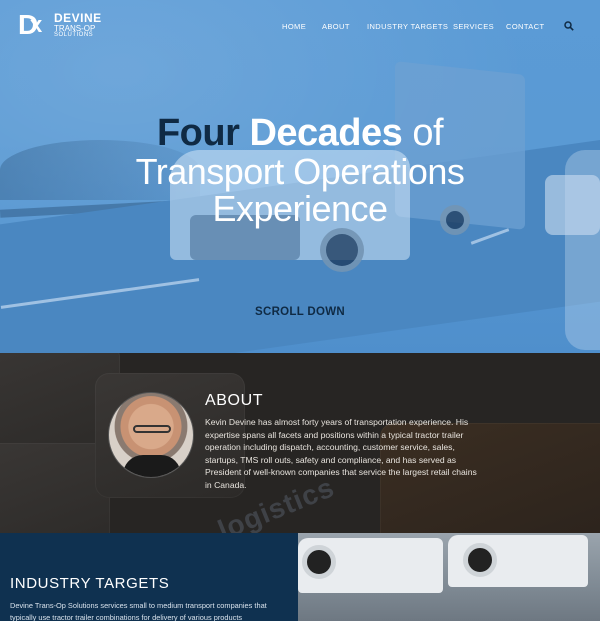  Describe the element at coordinates (55, 488) in the screenshot. I see `keyboard-key-bg` at that location.